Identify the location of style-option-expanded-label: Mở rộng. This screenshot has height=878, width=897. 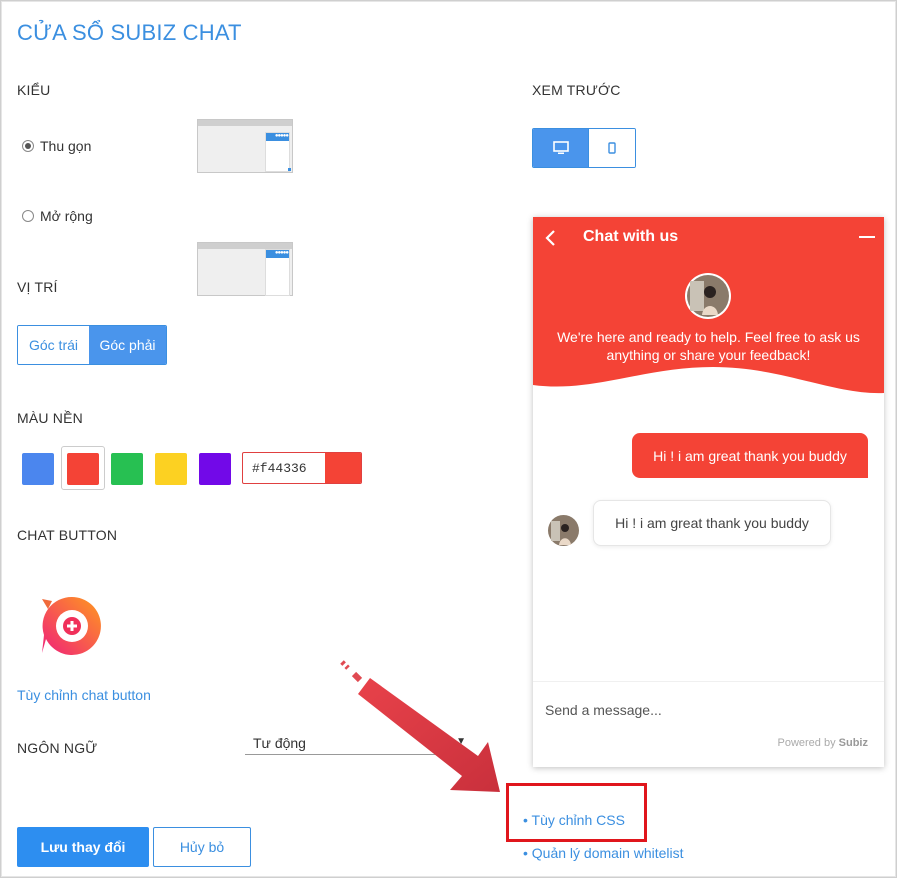
(66, 216).